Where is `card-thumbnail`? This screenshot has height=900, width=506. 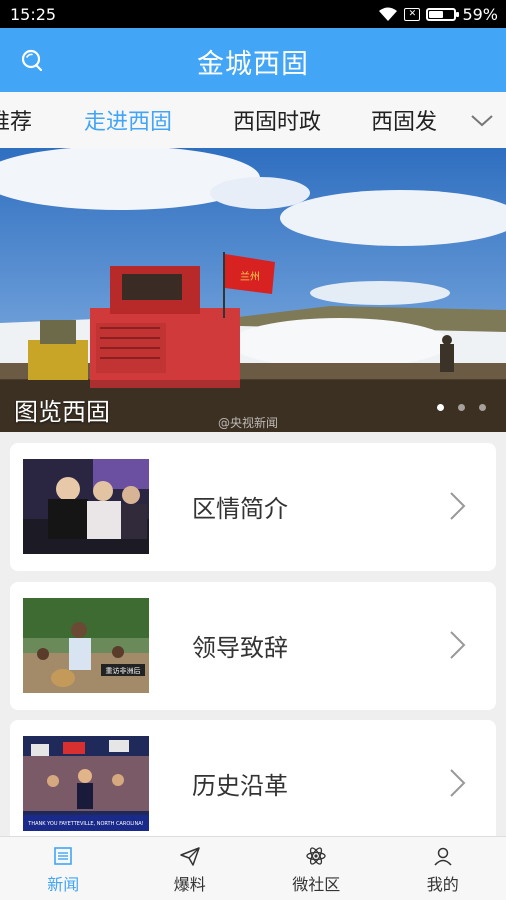
card-thumbnail is located at coordinates (86, 506).